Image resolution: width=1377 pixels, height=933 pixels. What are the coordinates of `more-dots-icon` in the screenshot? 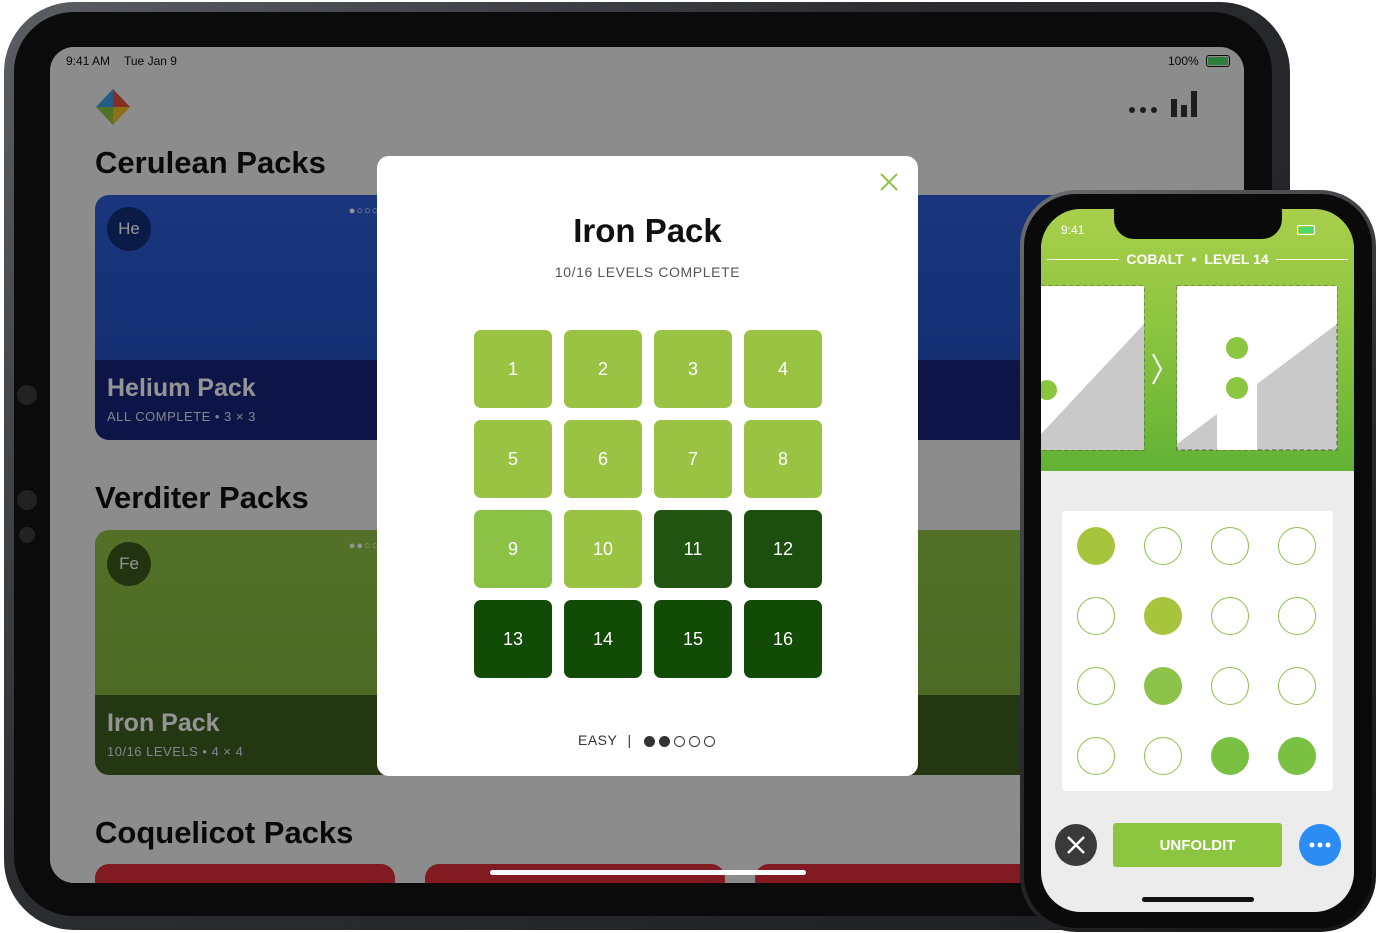 It's located at (1320, 845).